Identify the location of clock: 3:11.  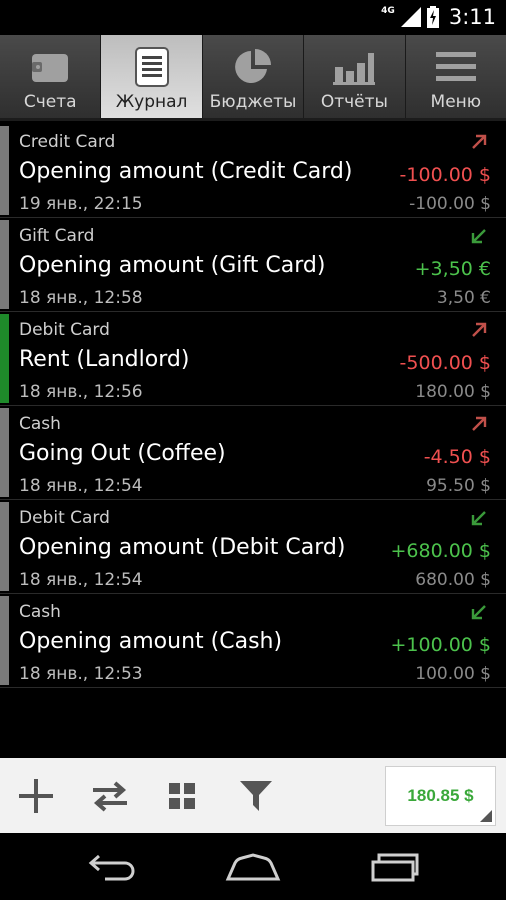
(472, 17).